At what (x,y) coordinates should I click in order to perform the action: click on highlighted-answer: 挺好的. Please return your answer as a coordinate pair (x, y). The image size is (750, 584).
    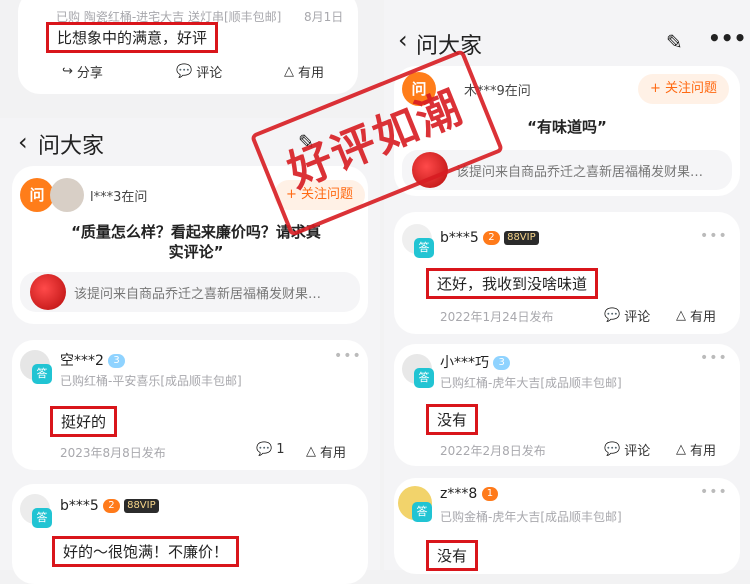
    Looking at the image, I should click on (84, 421).